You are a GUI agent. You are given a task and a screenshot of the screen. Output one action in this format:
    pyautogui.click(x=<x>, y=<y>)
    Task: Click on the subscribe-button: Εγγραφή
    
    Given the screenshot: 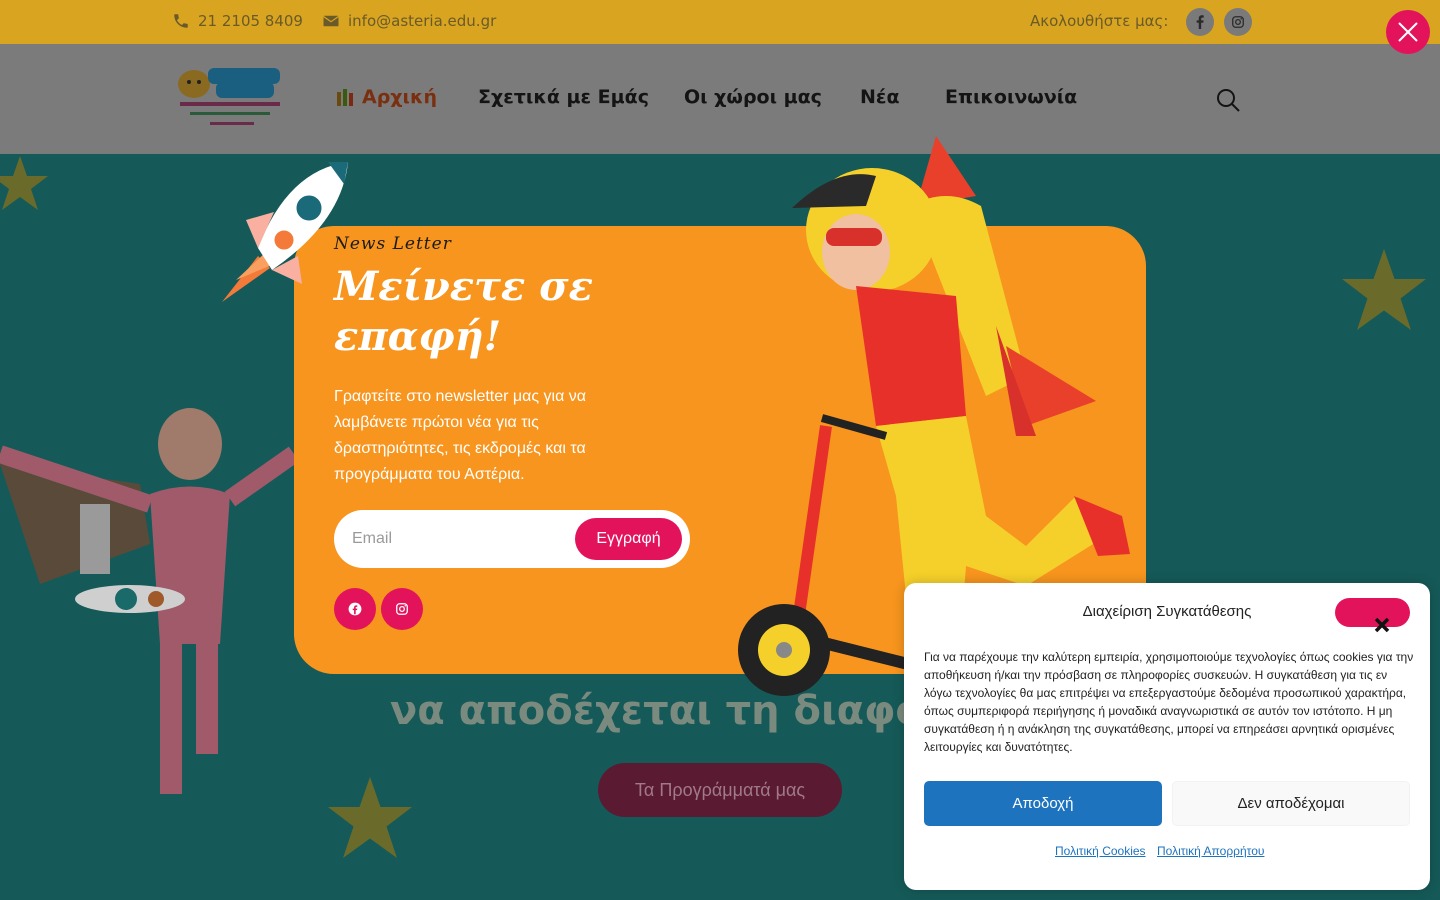 What is the action you would take?
    pyautogui.click(x=628, y=539)
    